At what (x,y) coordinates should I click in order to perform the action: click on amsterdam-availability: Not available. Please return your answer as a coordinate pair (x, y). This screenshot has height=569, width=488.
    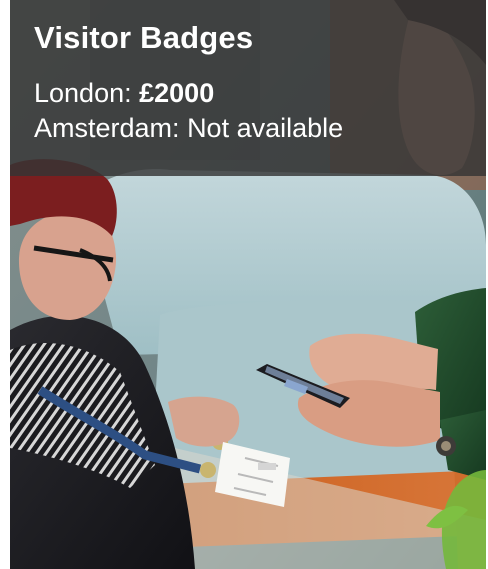
    Looking at the image, I should click on (265, 128).